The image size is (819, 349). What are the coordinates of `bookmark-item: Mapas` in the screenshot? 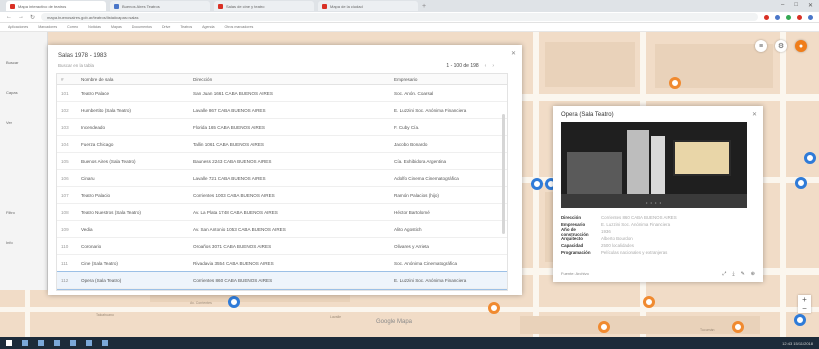 It's located at (116, 27).